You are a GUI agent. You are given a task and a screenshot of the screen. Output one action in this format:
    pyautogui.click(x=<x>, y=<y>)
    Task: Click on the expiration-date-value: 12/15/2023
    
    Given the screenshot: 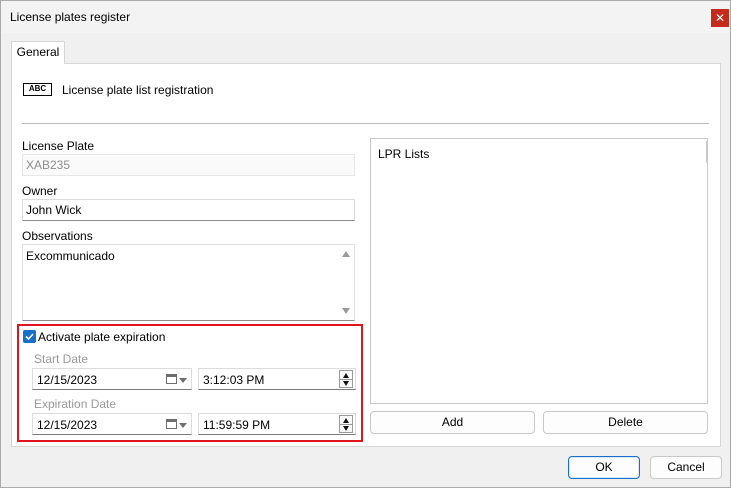 What is the action you would take?
    pyautogui.click(x=67, y=425)
    